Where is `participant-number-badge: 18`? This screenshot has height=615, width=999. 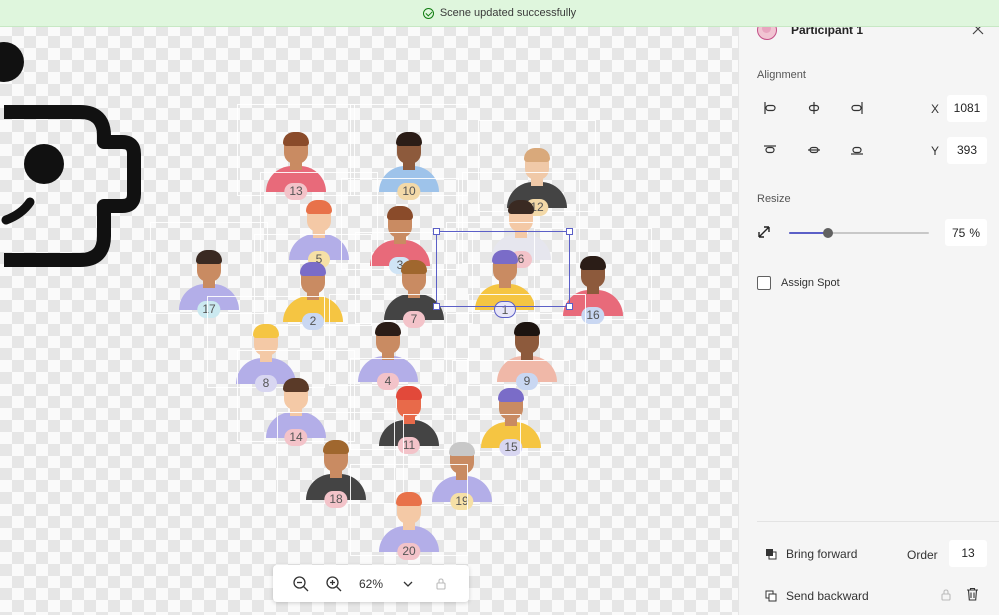
participant-number-badge: 18 is located at coordinates (336, 499).